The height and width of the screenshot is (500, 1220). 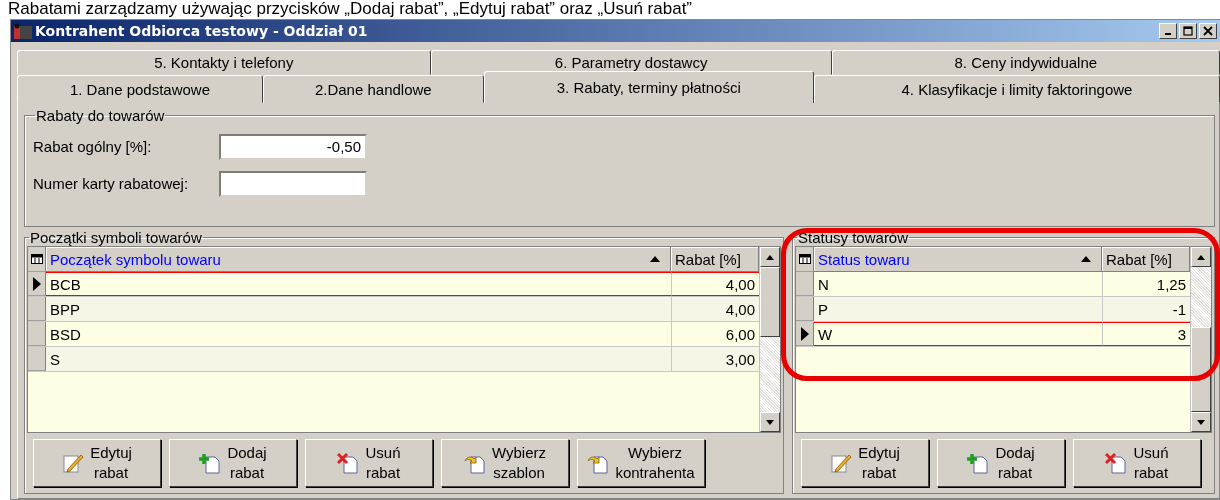 I want to click on tab: 1. Dane podstawowe, so click(x=140, y=89).